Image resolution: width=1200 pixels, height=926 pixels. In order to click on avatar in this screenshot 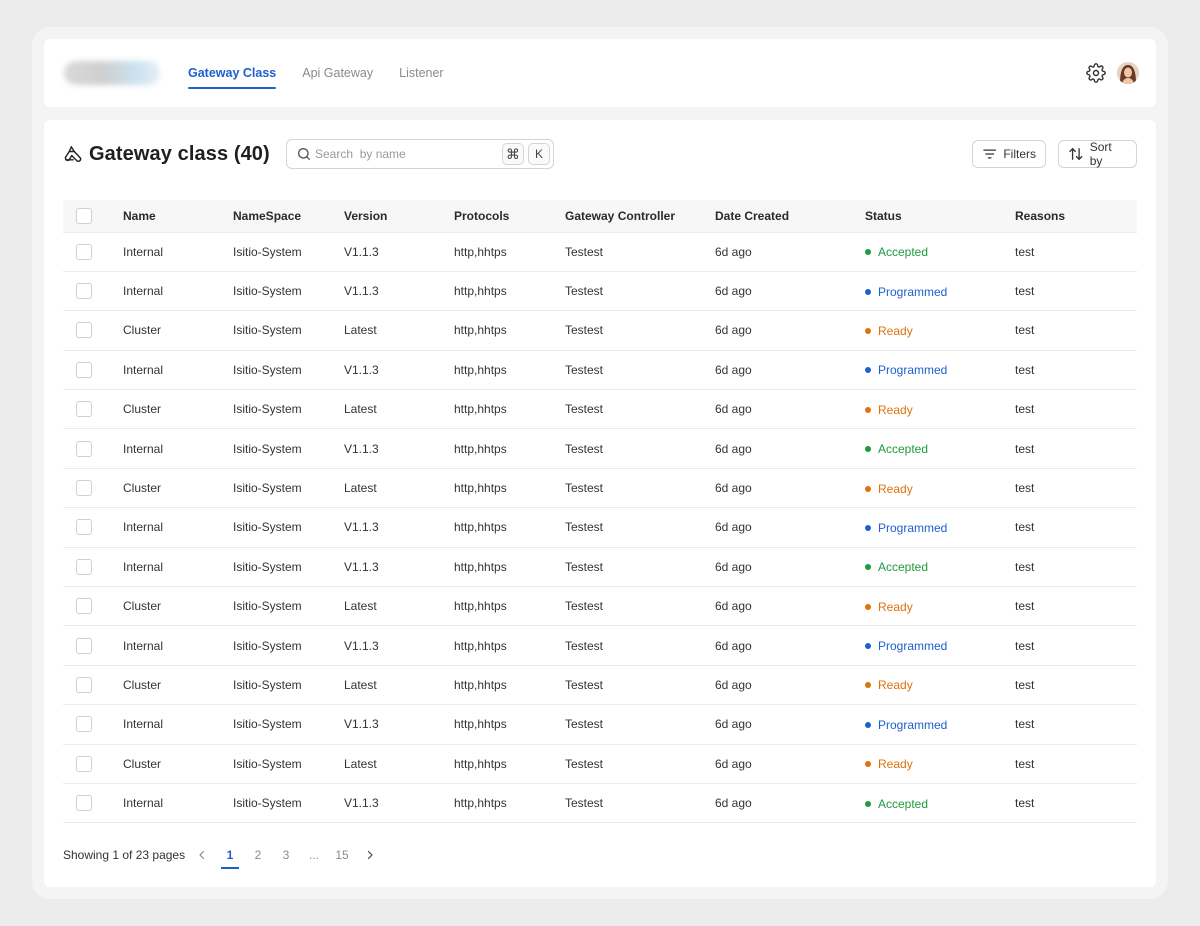, I will do `click(1128, 73)`.